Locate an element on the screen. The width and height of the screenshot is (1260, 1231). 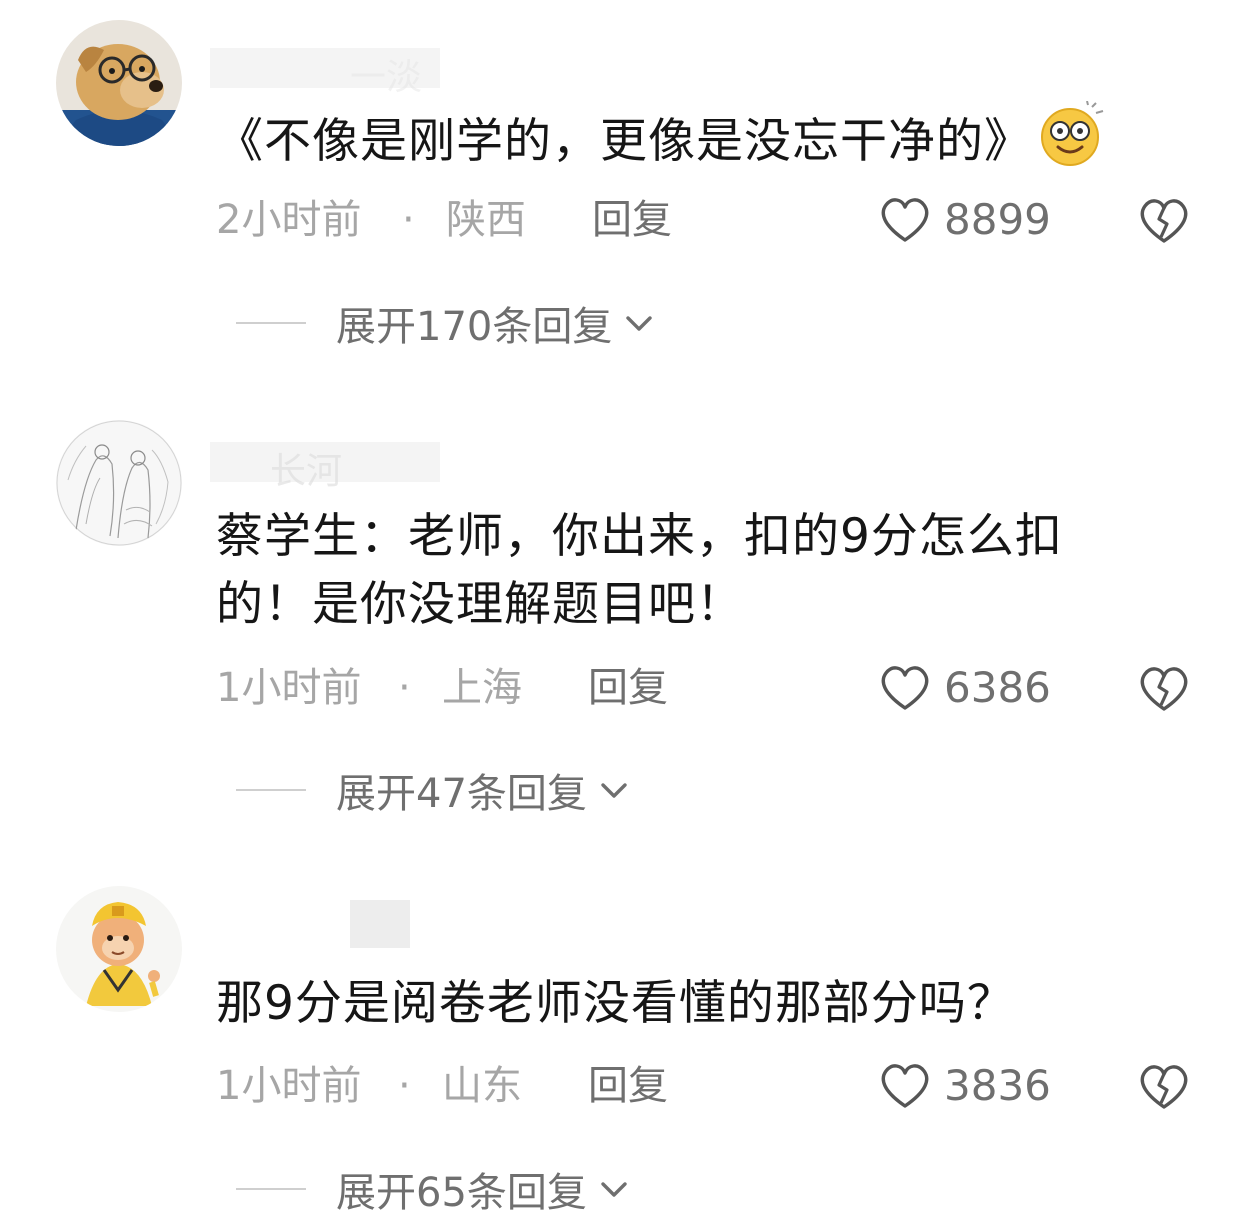
username-blurred: 一淡 is located at coordinates (330, 71).